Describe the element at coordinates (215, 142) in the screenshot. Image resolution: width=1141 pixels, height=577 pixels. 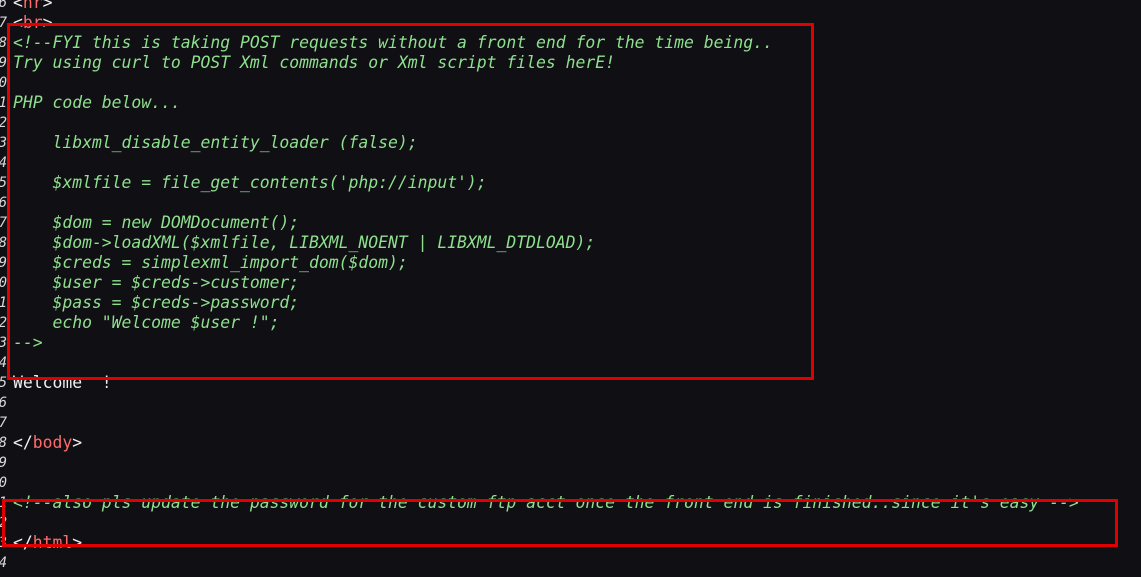
I see `comment-line: libxml_disable_entity_loader (false);` at that location.